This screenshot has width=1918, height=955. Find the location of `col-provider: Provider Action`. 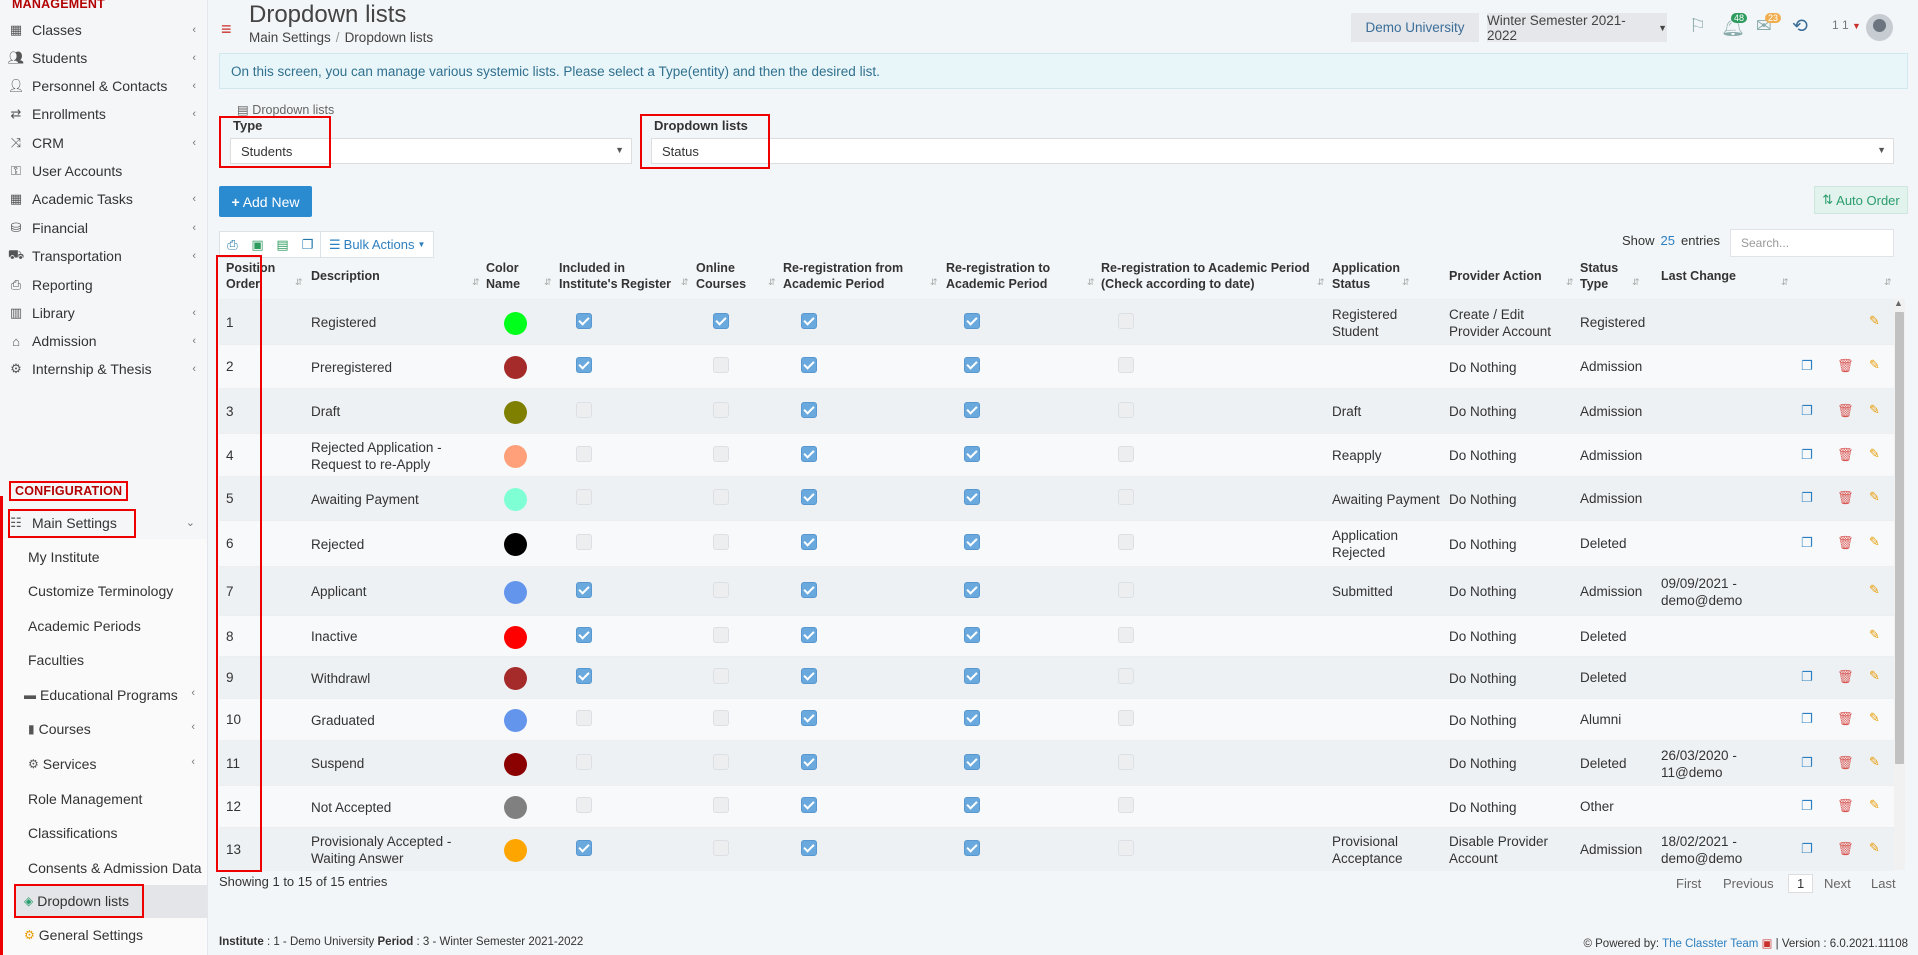

col-provider: Provider Action is located at coordinates (1495, 276).